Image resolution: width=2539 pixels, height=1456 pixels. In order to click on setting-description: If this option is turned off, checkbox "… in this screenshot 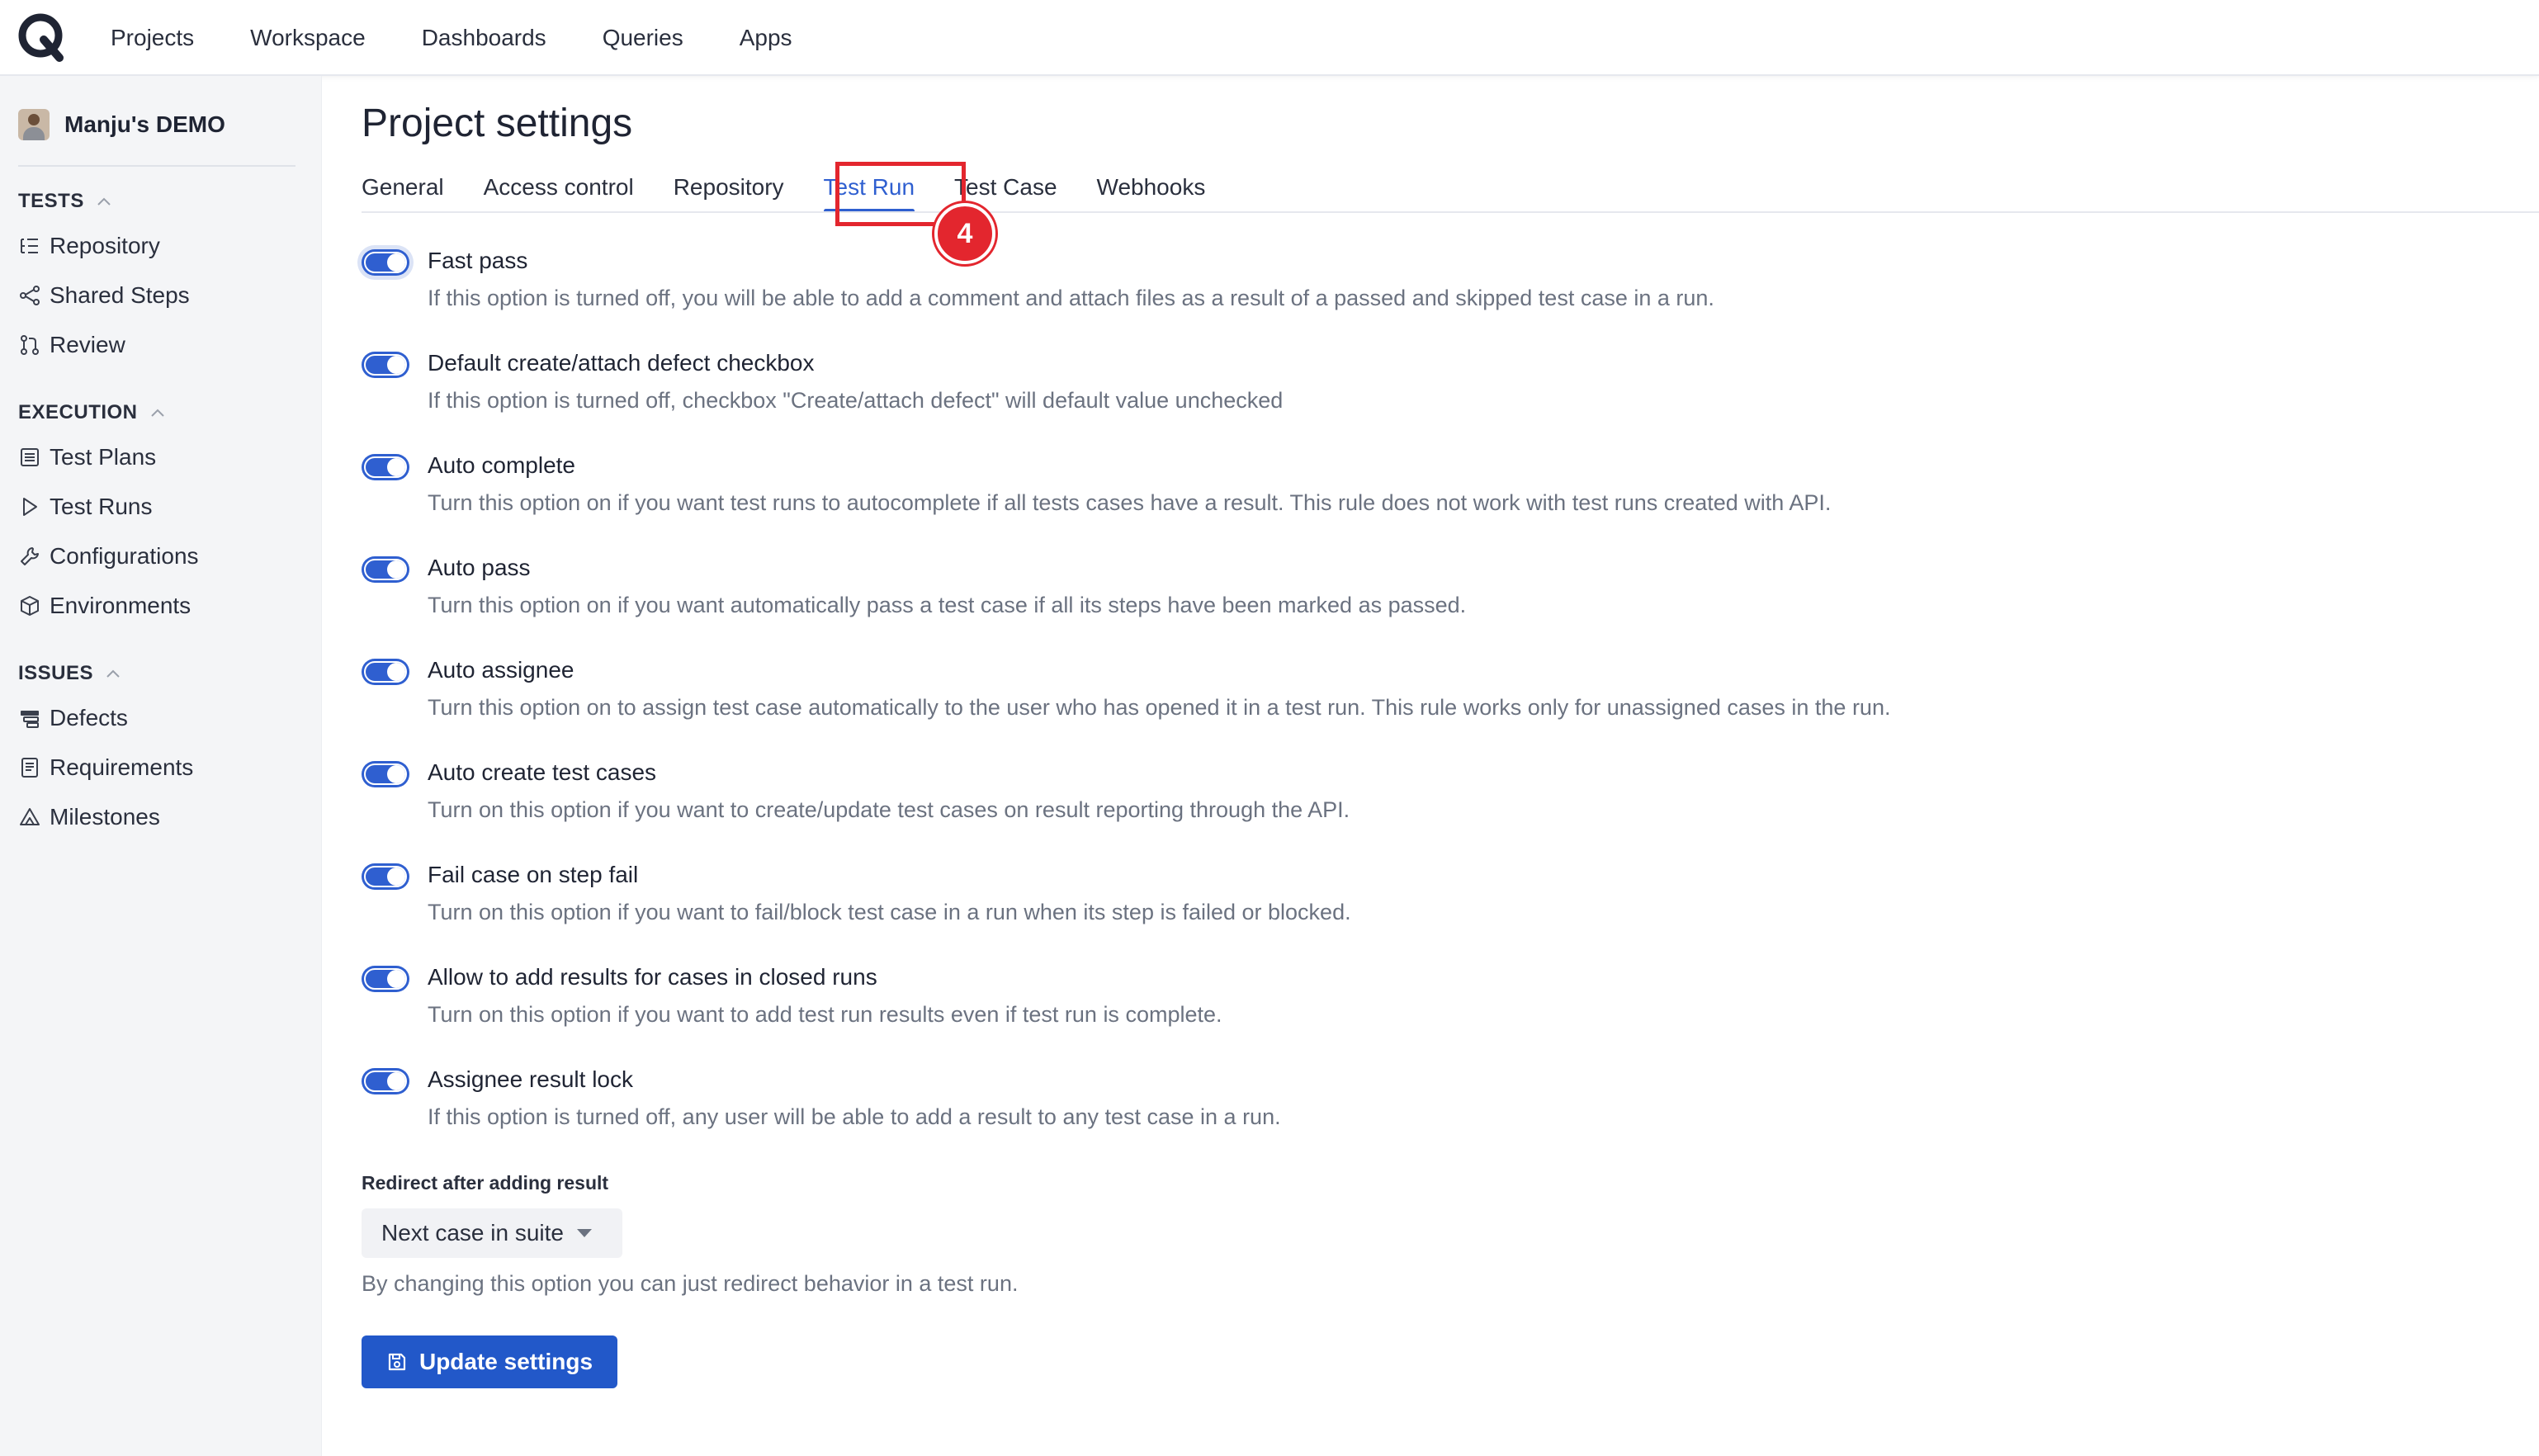, I will do `click(856, 400)`.